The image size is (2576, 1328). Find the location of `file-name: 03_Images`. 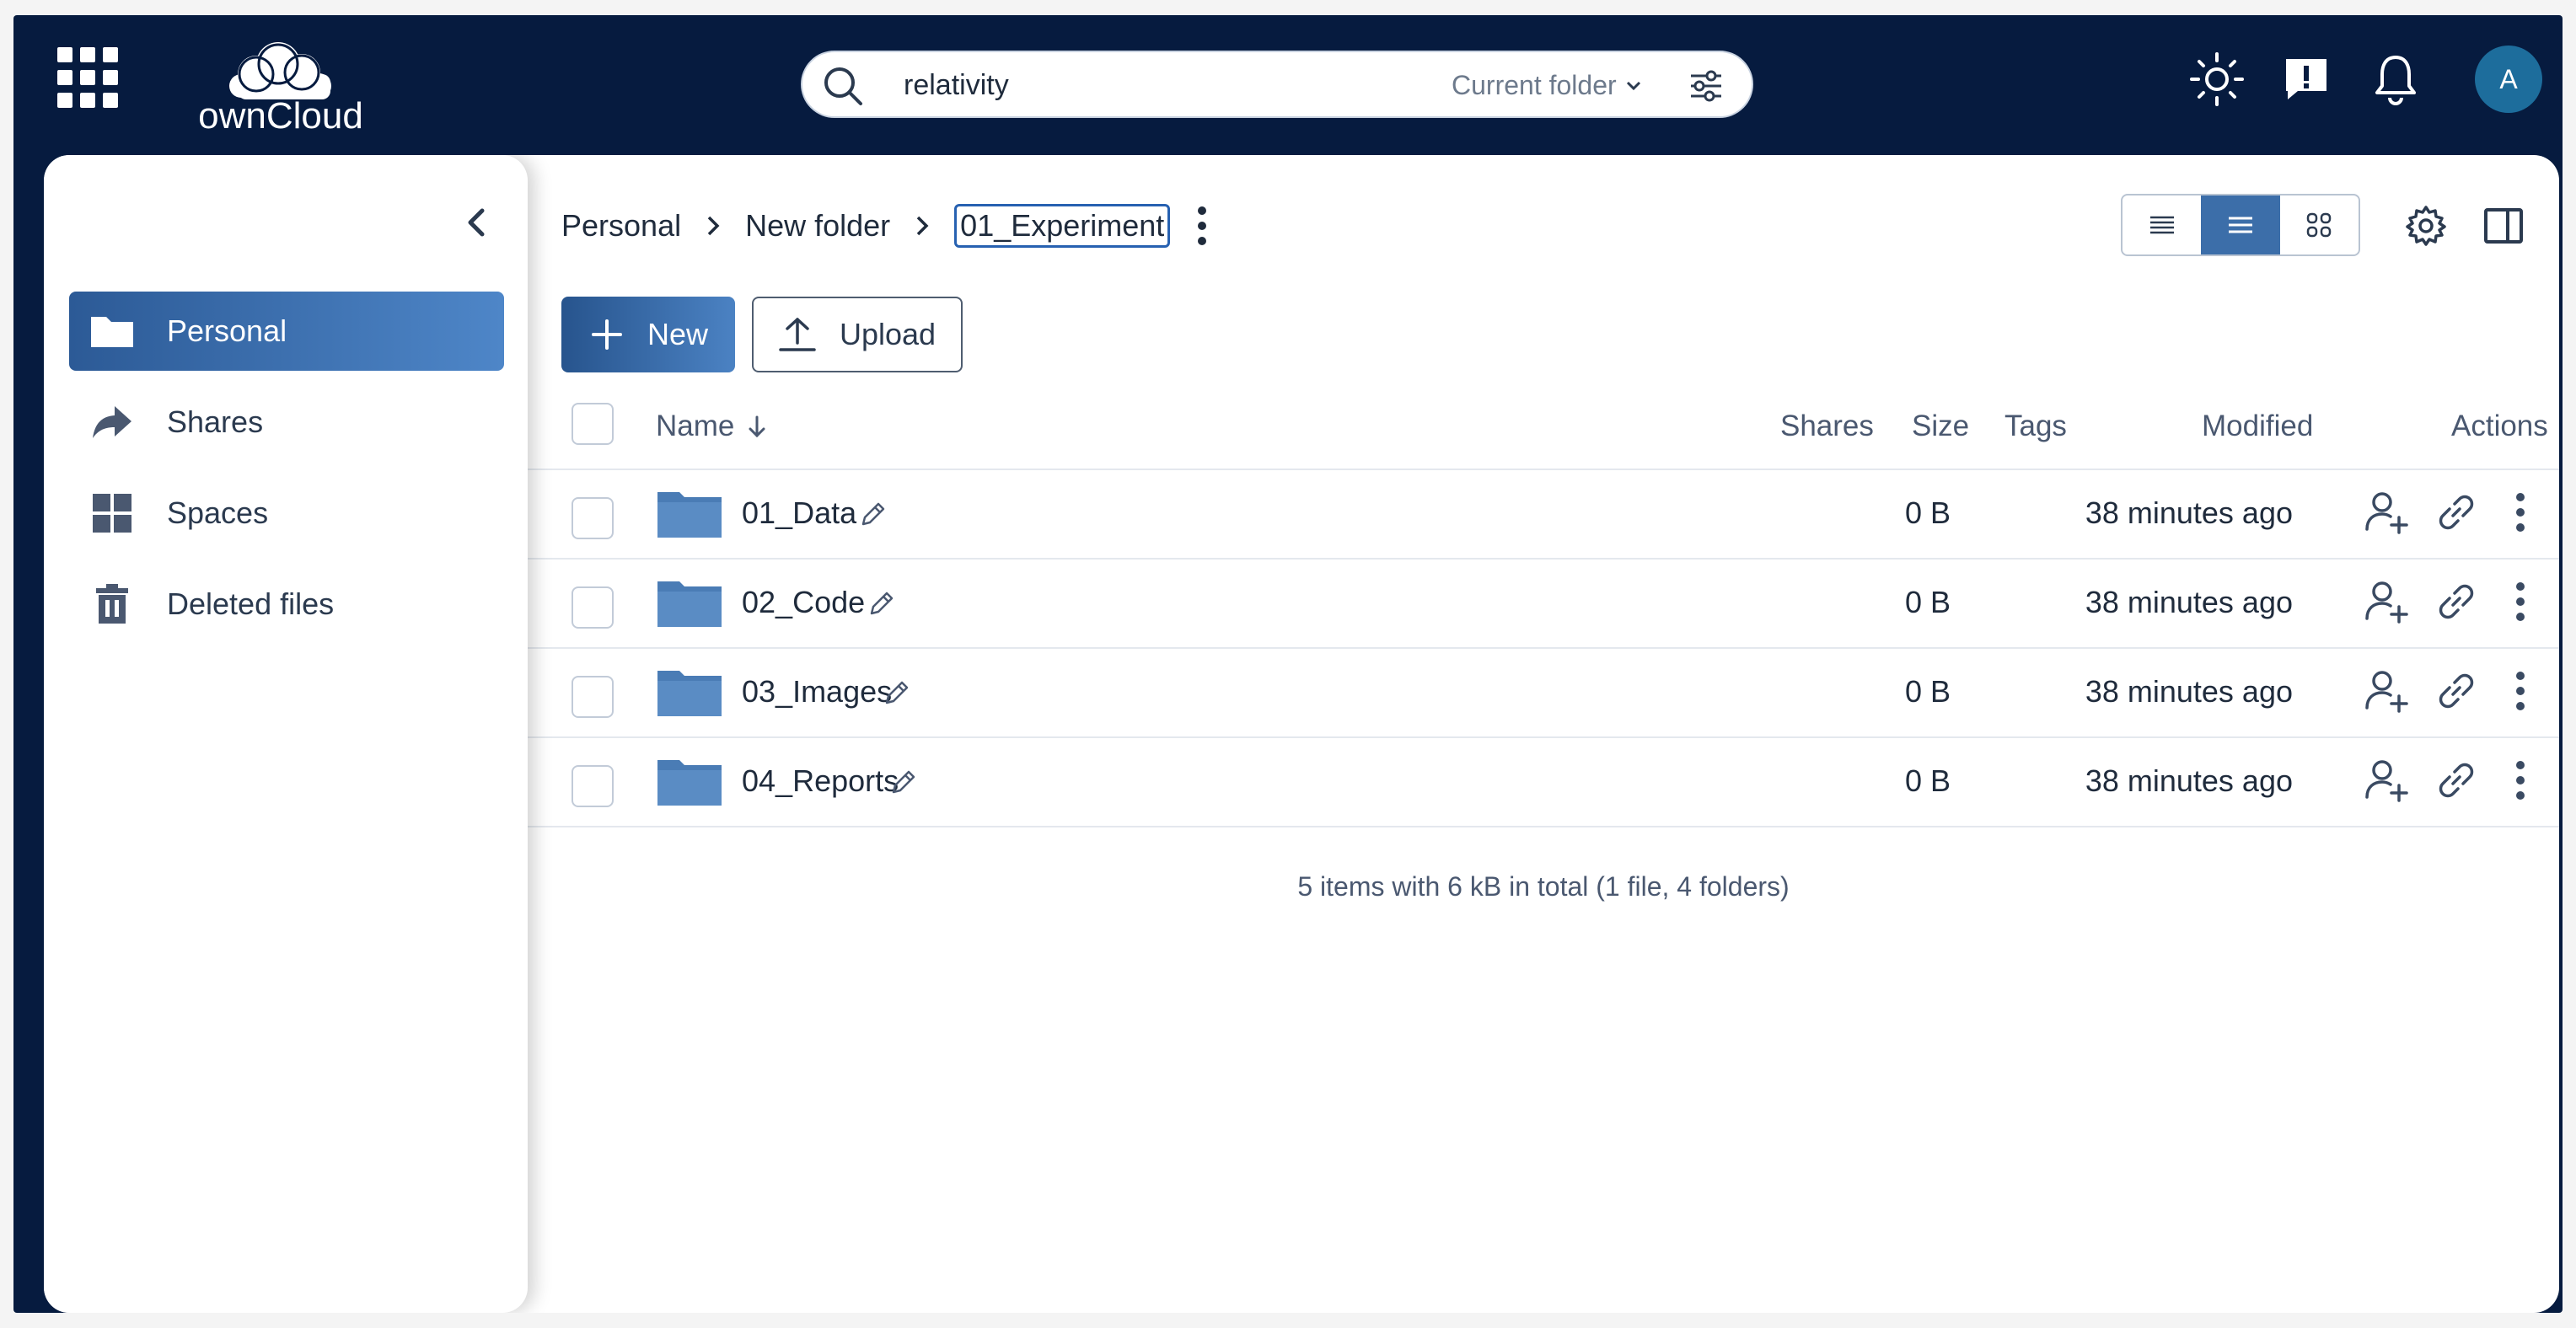

file-name: 03_Images is located at coordinates (817, 692).